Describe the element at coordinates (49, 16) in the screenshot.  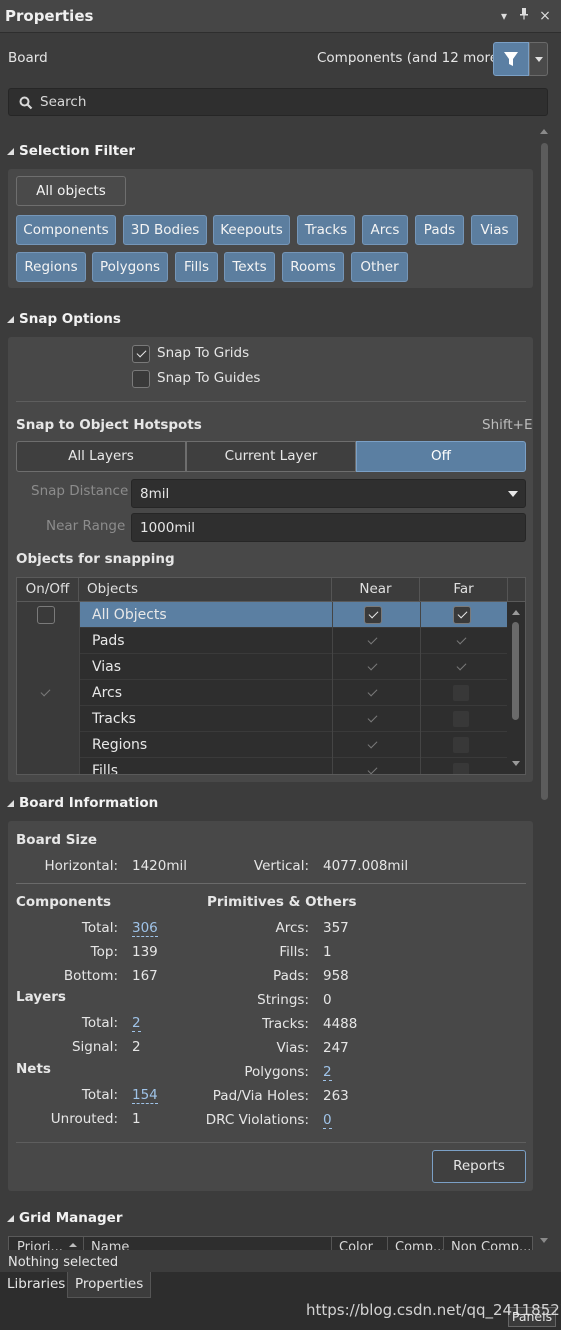
I see `panel-title: Properties` at that location.